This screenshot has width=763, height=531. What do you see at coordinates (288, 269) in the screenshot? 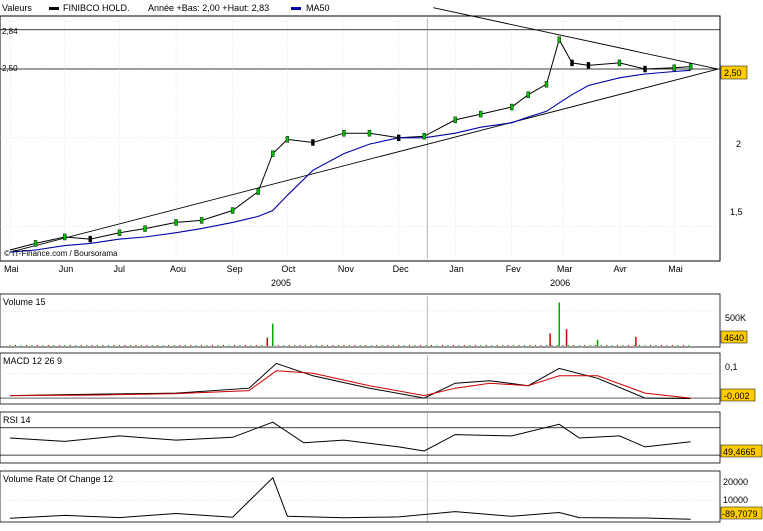
I see `x-tick-label: Oct` at bounding box center [288, 269].